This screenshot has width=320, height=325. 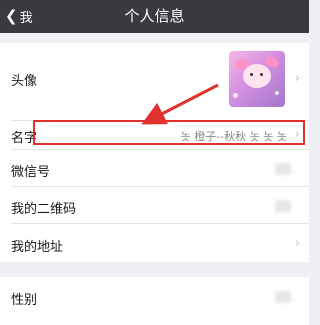 What do you see at coordinates (154, 205) in the screenshot?
I see `qr-code-row: 我的二维码` at bounding box center [154, 205].